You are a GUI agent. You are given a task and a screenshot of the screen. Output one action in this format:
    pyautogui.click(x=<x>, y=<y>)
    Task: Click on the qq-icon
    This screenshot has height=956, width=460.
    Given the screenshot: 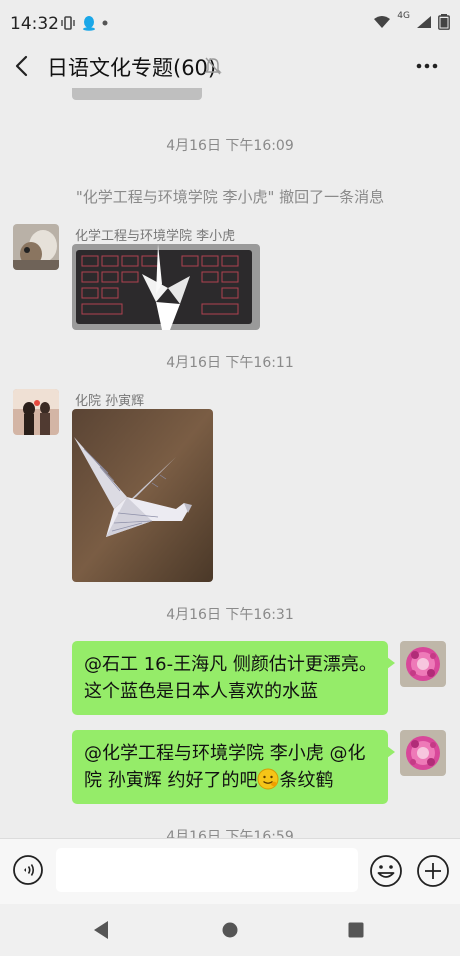 What is the action you would take?
    pyautogui.click(x=89, y=23)
    